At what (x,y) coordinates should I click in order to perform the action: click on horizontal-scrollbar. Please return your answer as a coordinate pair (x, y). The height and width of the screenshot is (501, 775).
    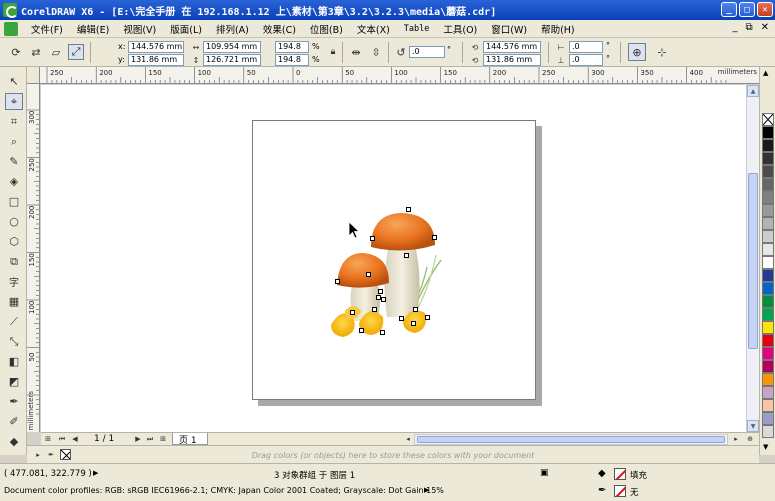
    Looking at the image, I should click on (571, 439).